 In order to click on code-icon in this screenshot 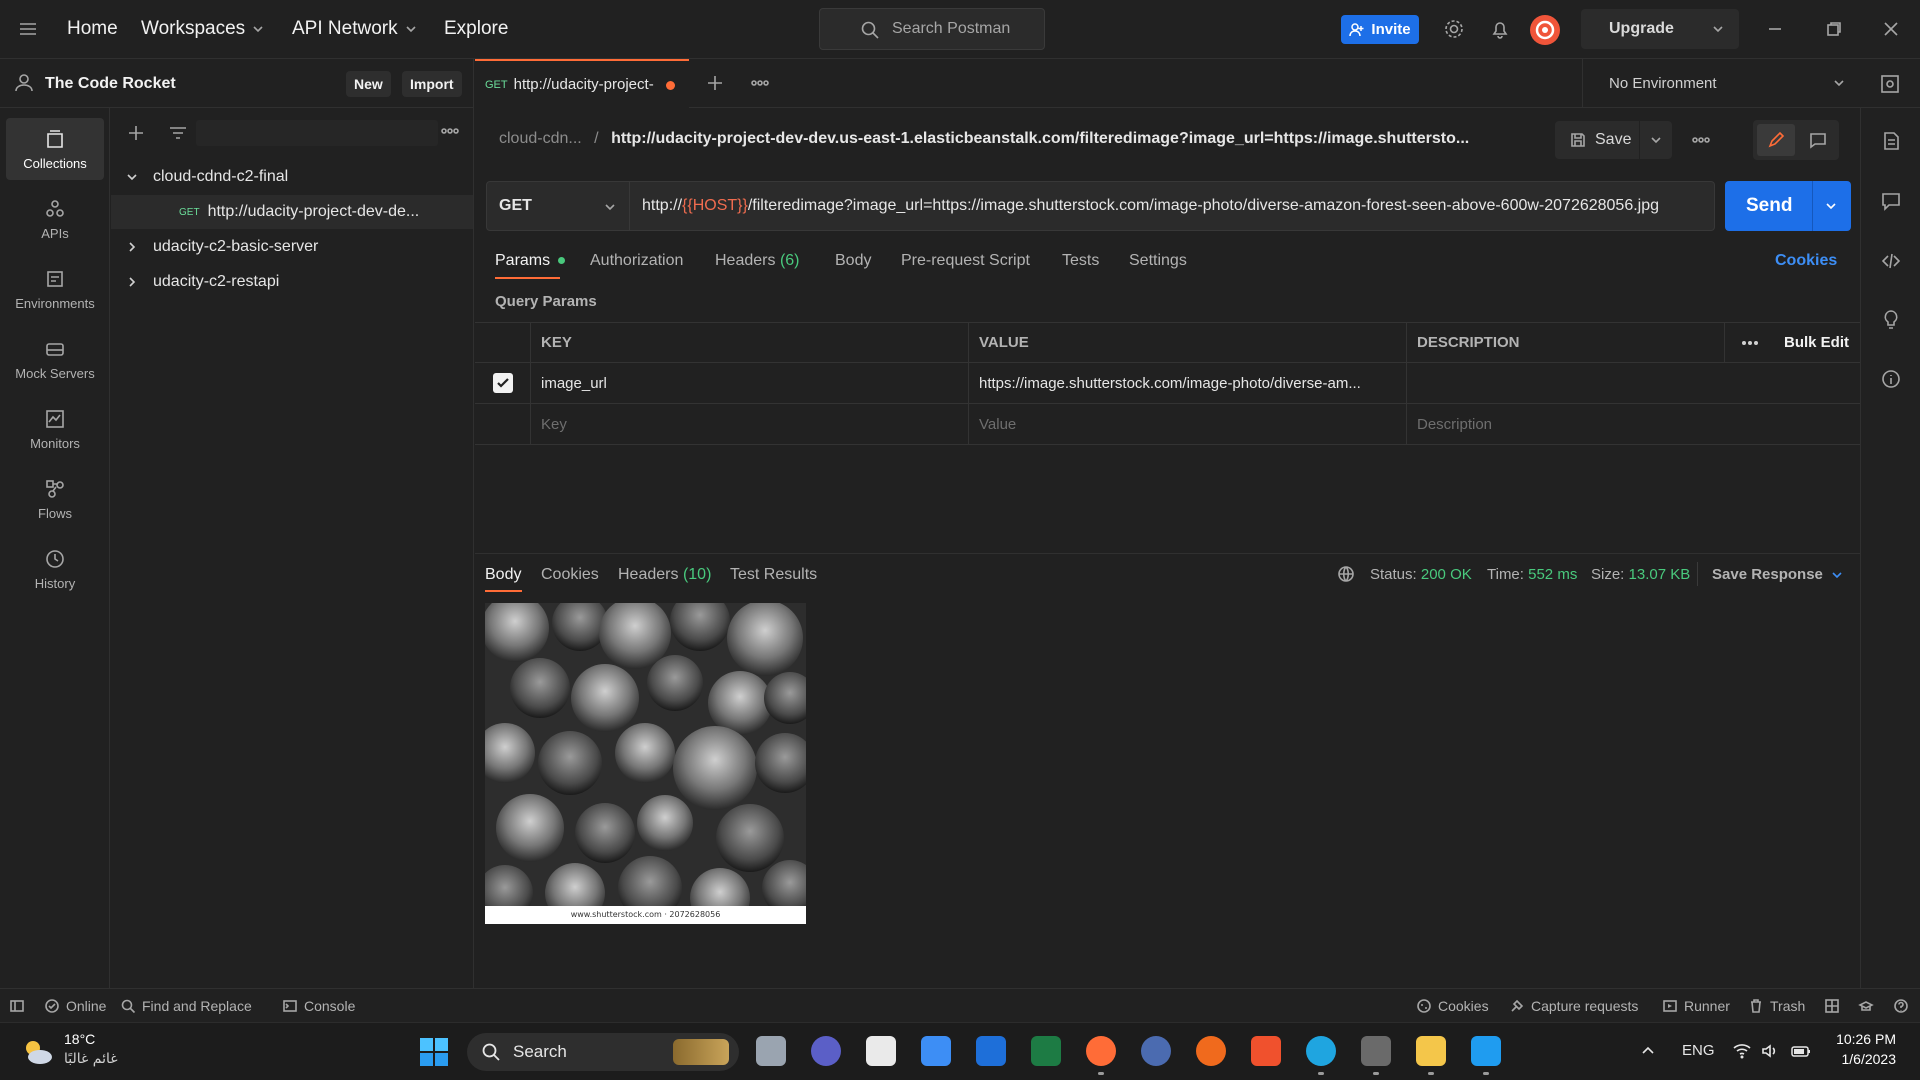, I will do `click(1891, 261)`.